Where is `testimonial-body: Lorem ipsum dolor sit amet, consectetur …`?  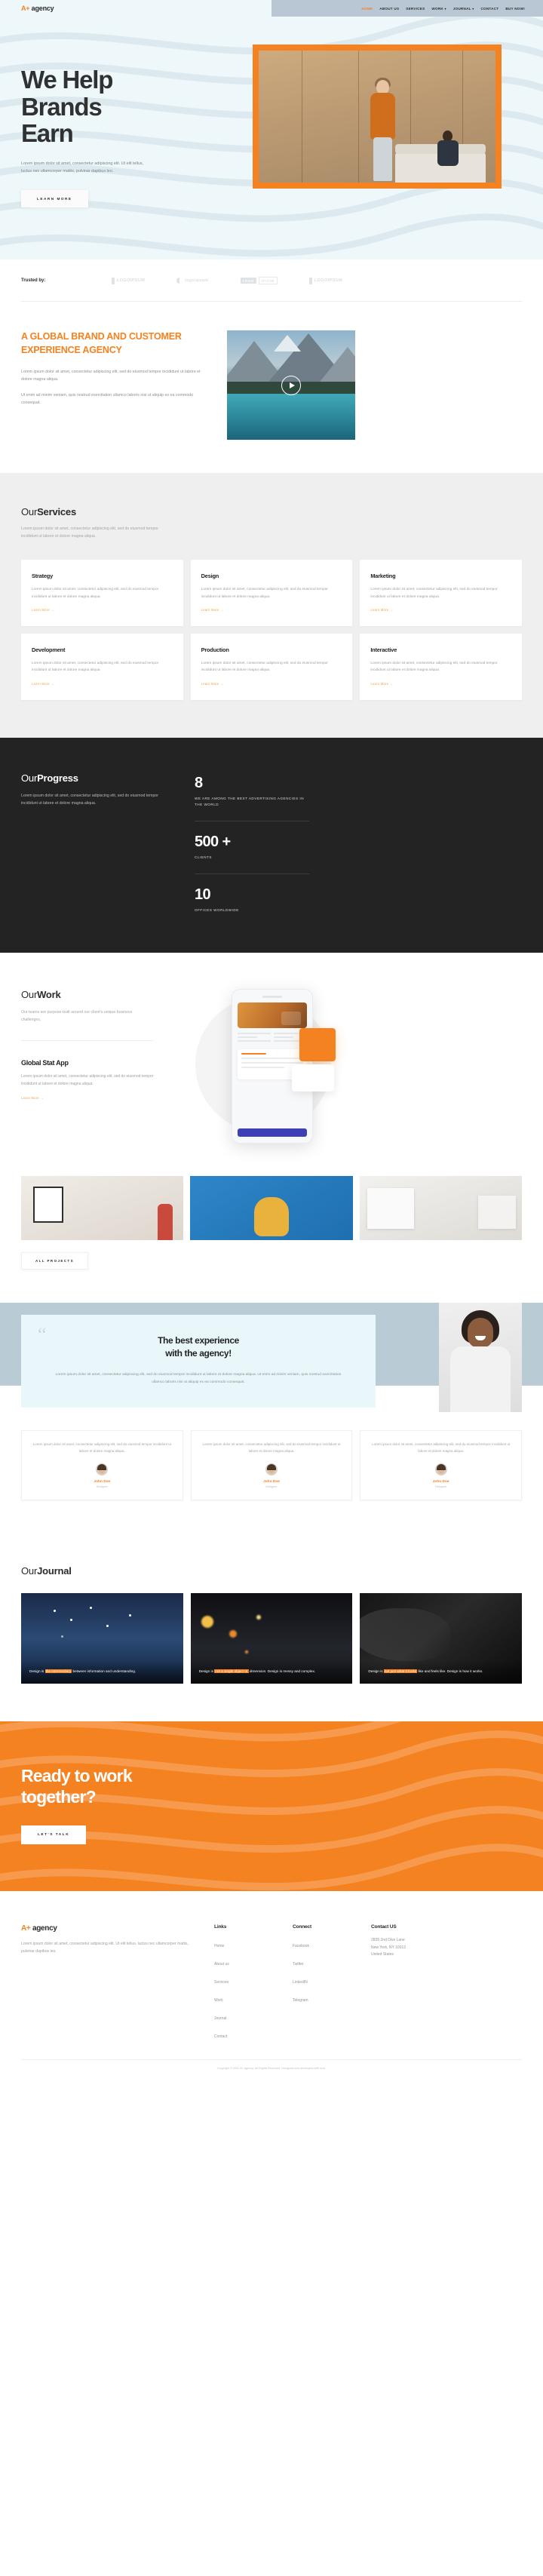
testimonial-body: Lorem ipsum dolor sit amet, consectetur … is located at coordinates (198, 1379).